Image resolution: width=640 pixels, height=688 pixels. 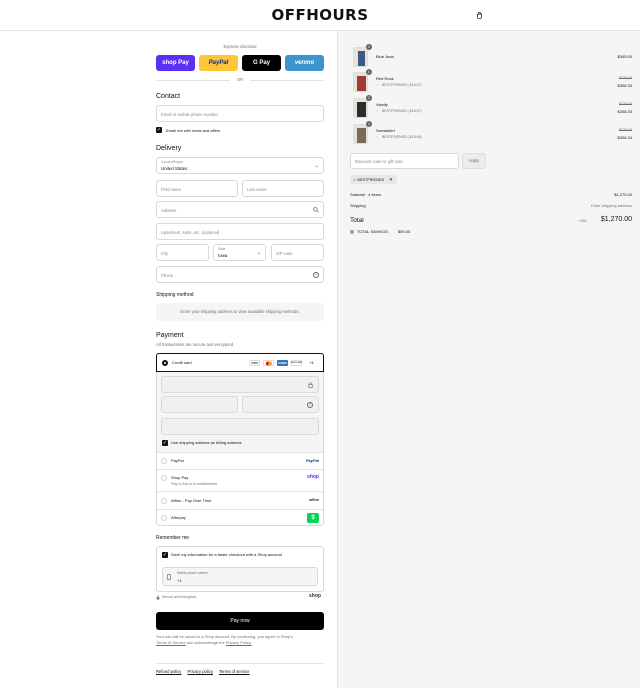 What do you see at coordinates (240, 426) in the screenshot?
I see `name-on-card-field` at bounding box center [240, 426].